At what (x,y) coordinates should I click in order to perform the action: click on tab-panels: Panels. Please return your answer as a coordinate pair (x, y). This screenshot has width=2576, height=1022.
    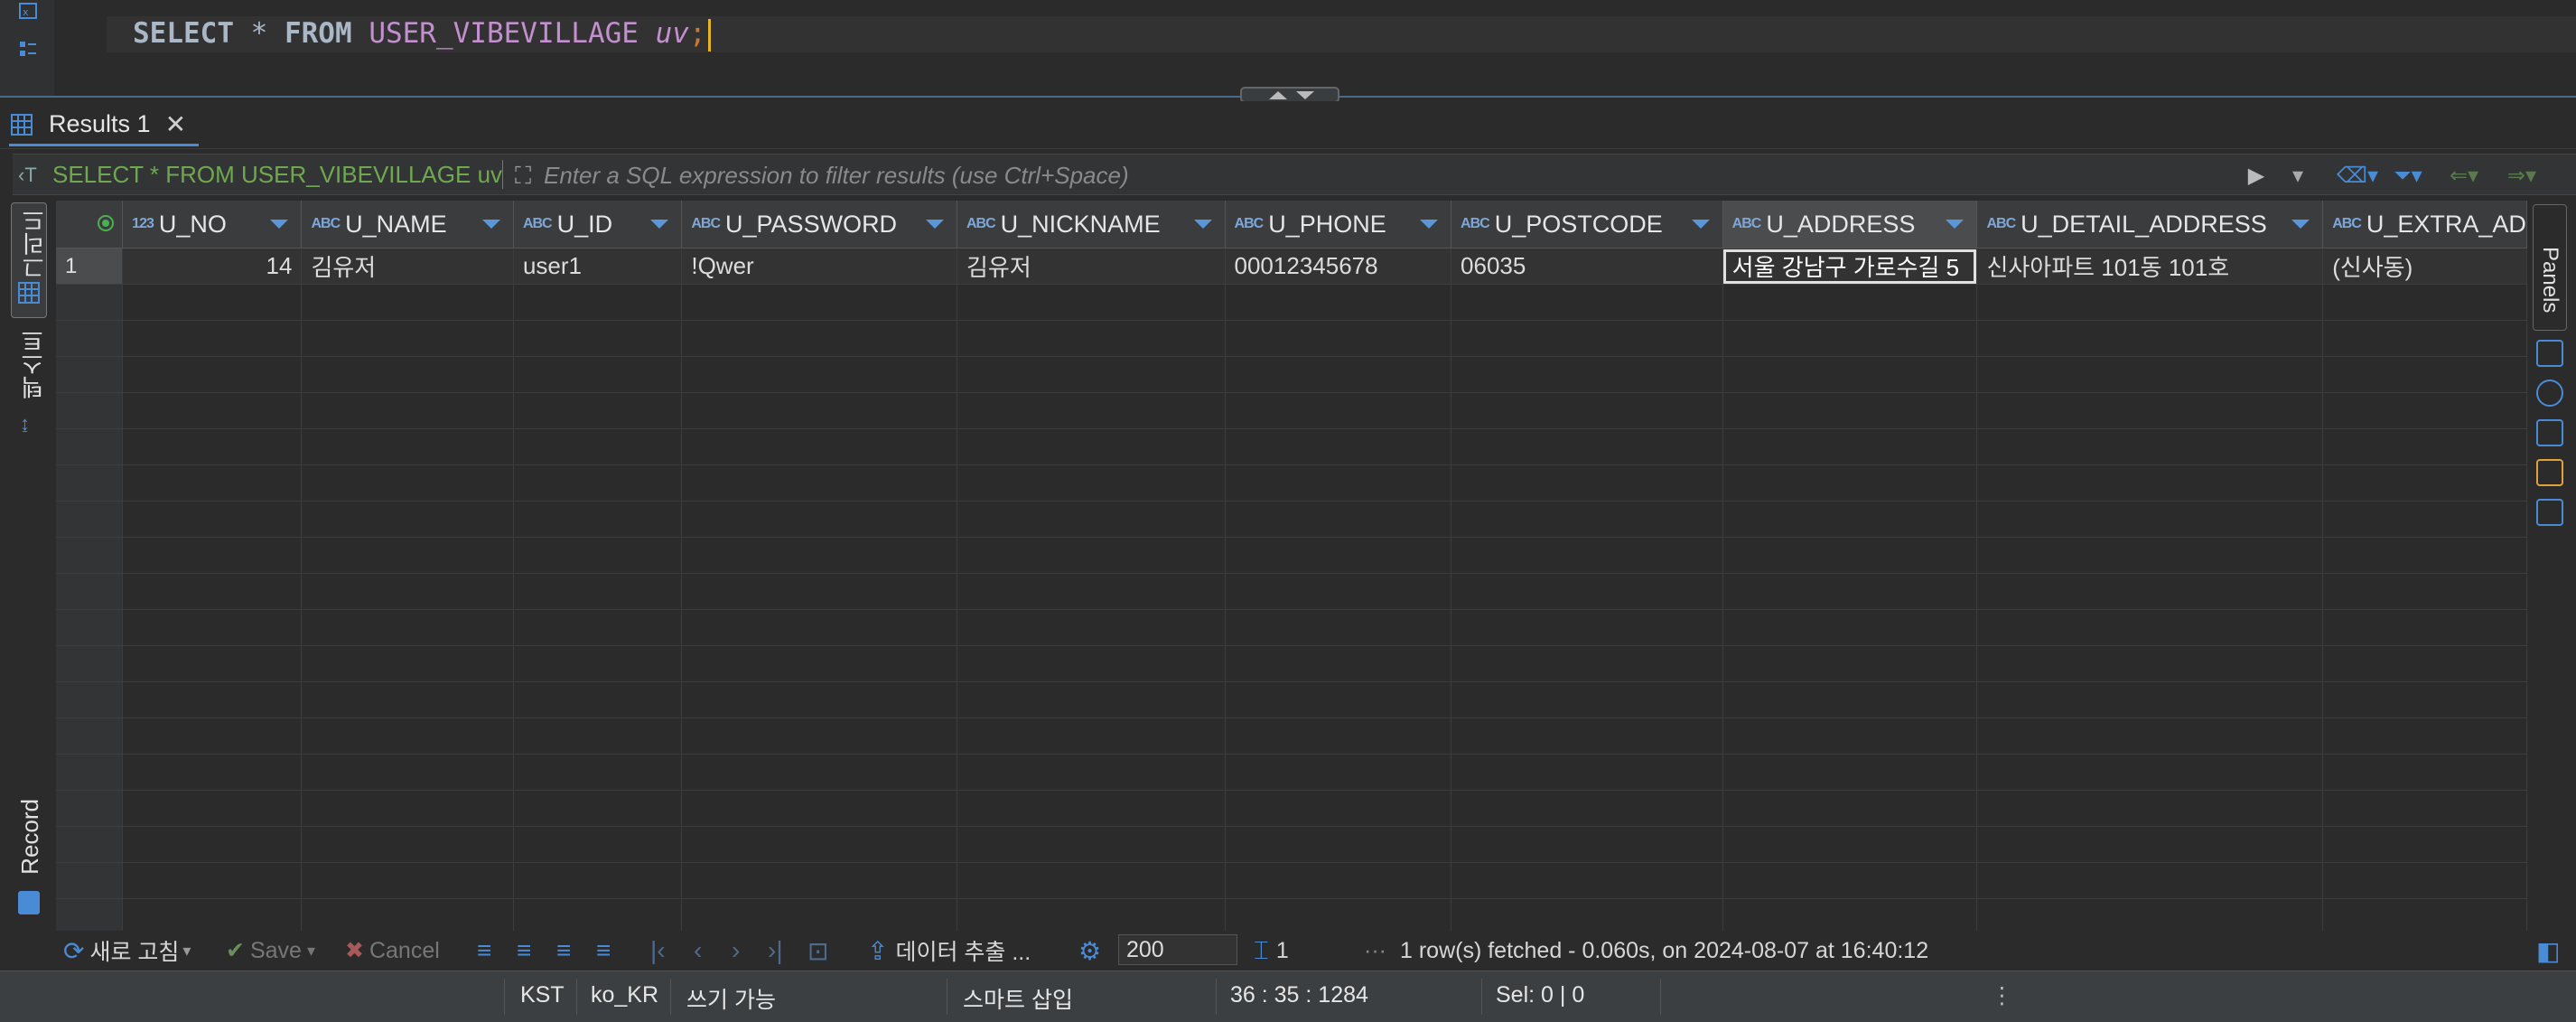
    Looking at the image, I should click on (2550, 267).